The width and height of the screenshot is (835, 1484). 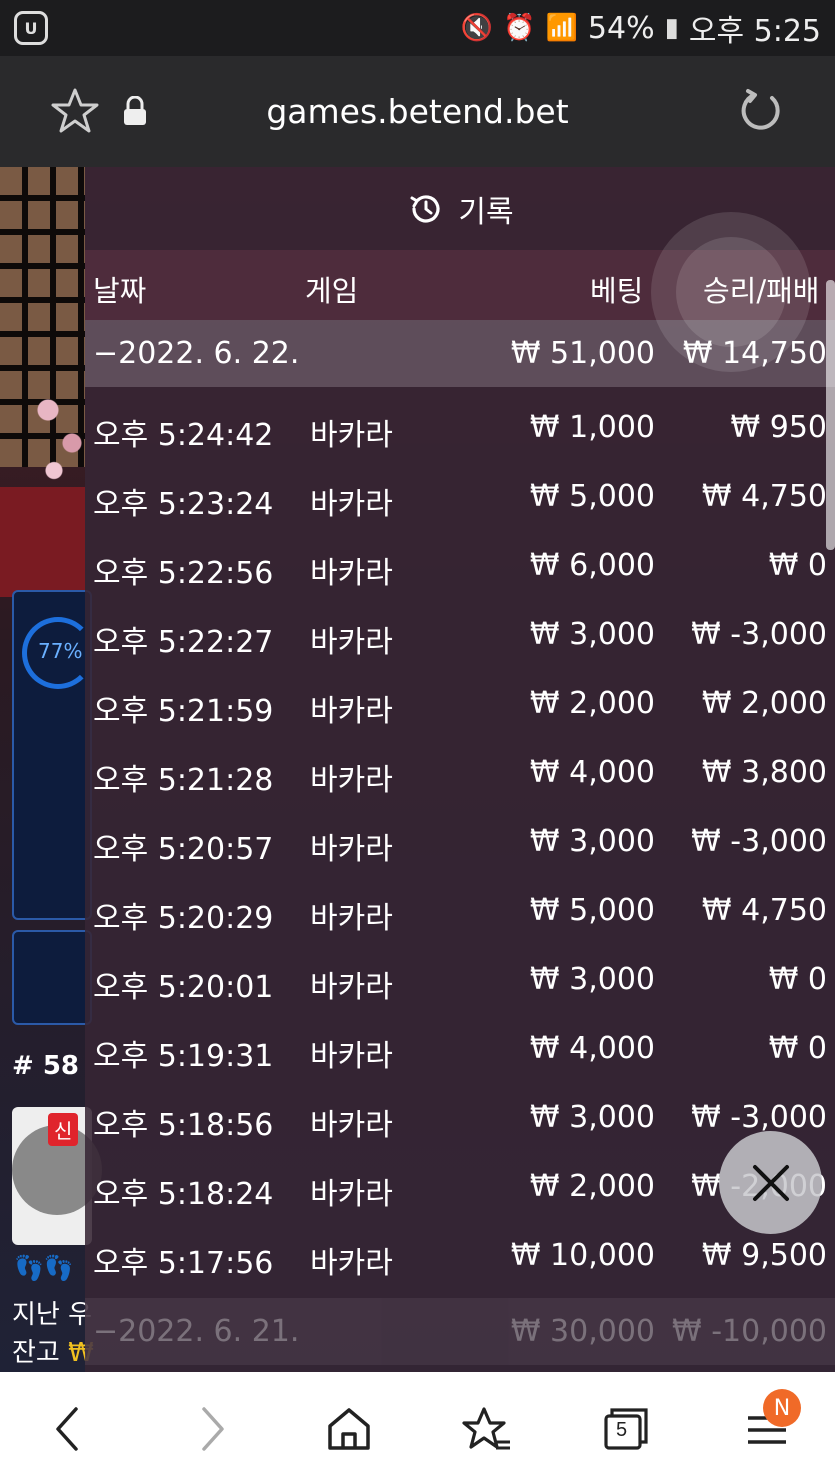 I want to click on row-time: 오후 5:18:56, so click(x=183, y=1125).